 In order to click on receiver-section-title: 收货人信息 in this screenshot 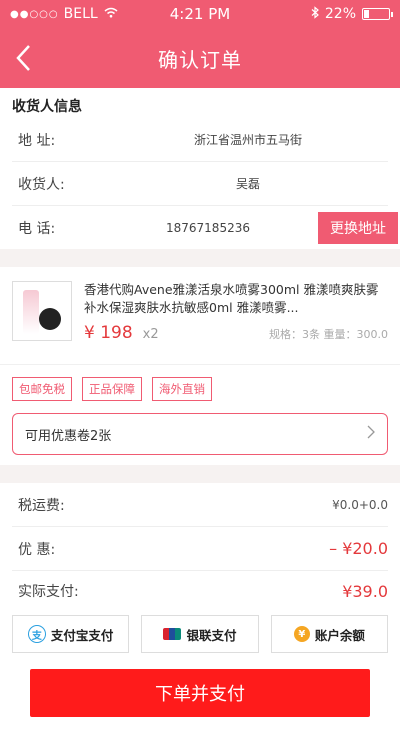, I will do `click(47, 107)`.